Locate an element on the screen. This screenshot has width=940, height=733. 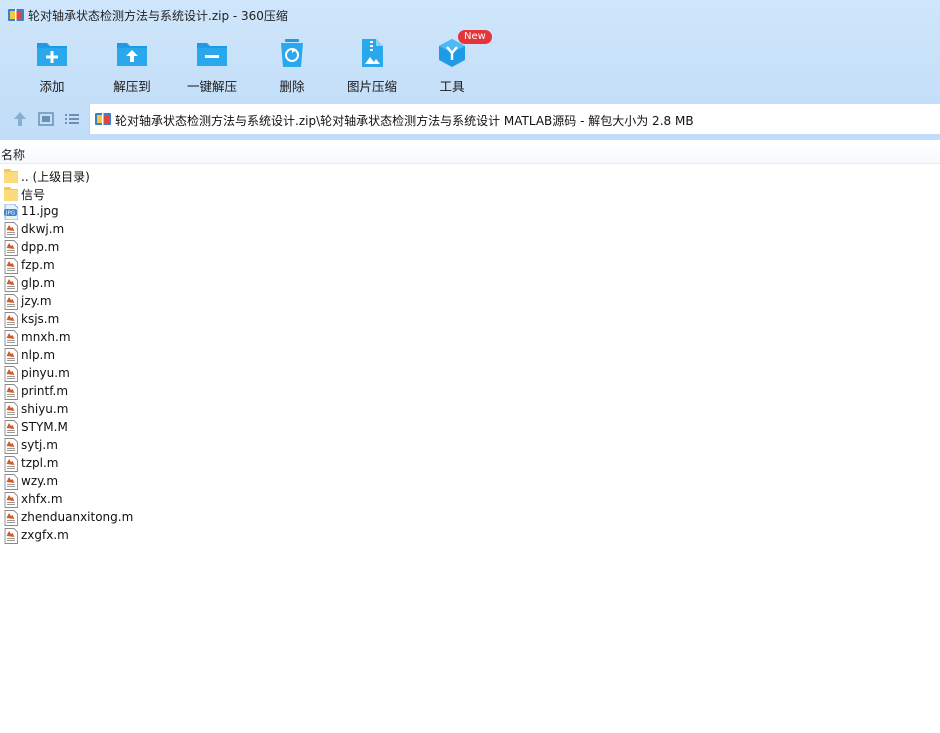
file-row: zhenduanxitong.m is located at coordinates (150, 518).